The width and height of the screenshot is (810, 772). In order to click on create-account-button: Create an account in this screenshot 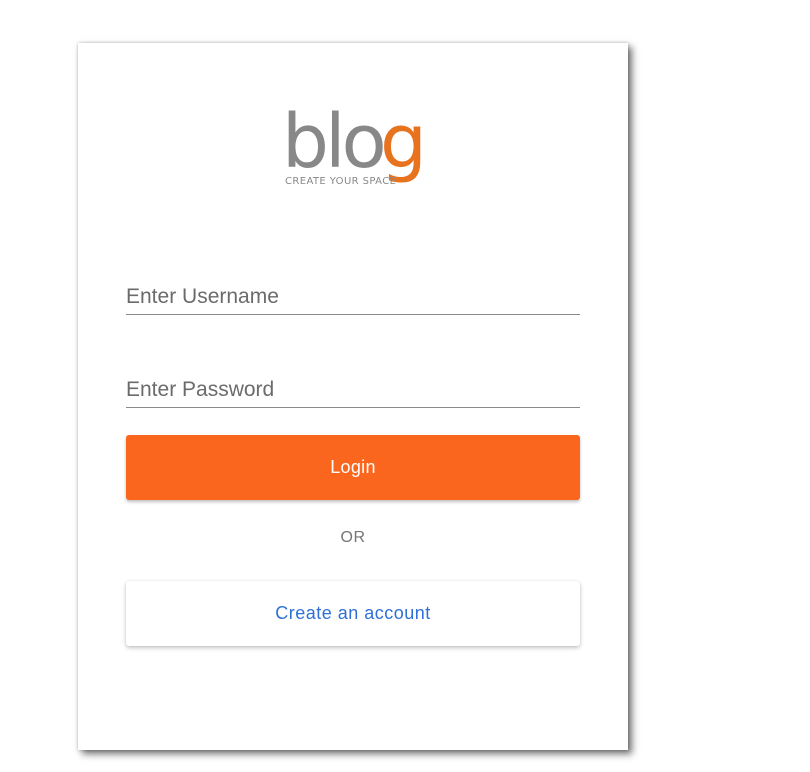, I will do `click(353, 613)`.